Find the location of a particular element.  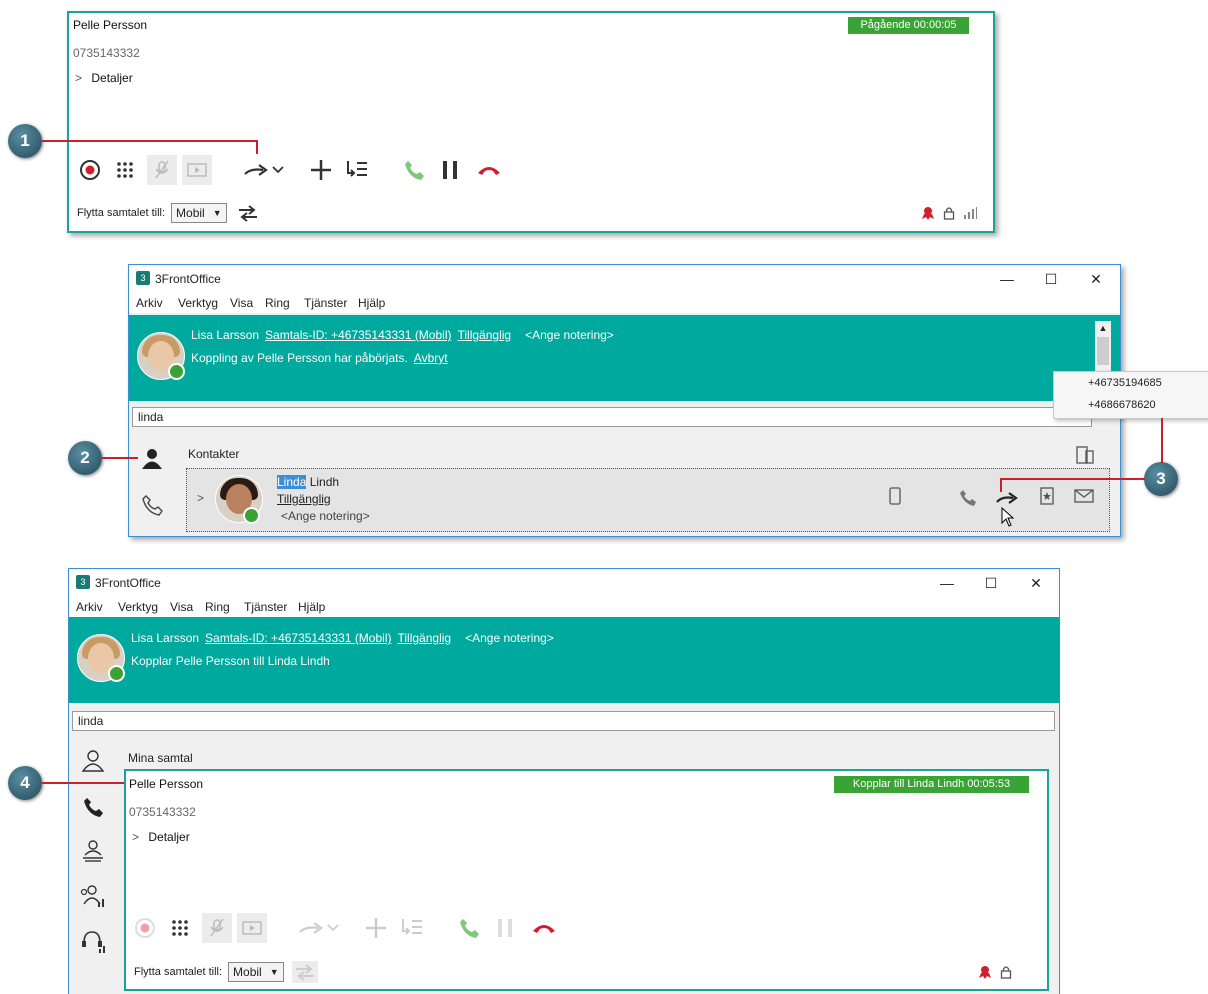

transfer-number-dropdown: +46735194685 +4686678620 is located at coordinates (1130, 395).